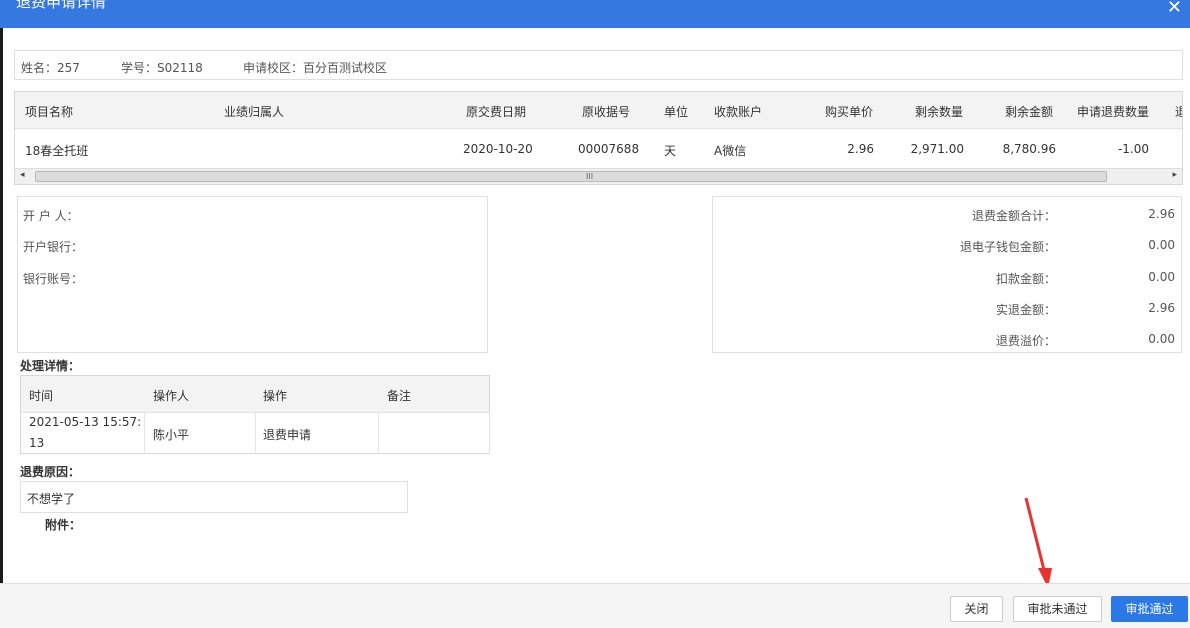  What do you see at coordinates (1161, 214) in the screenshot?
I see `refund-total-value: 2.96` at bounding box center [1161, 214].